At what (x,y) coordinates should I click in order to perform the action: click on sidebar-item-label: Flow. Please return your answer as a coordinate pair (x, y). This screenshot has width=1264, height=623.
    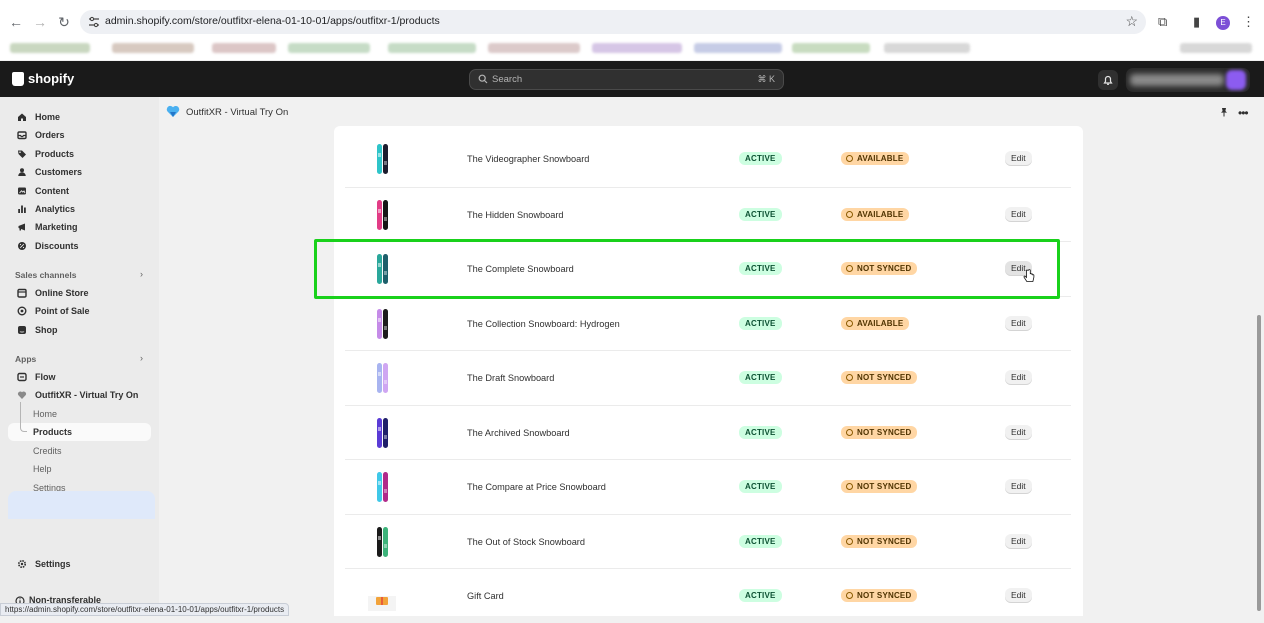
    Looking at the image, I should click on (45, 377).